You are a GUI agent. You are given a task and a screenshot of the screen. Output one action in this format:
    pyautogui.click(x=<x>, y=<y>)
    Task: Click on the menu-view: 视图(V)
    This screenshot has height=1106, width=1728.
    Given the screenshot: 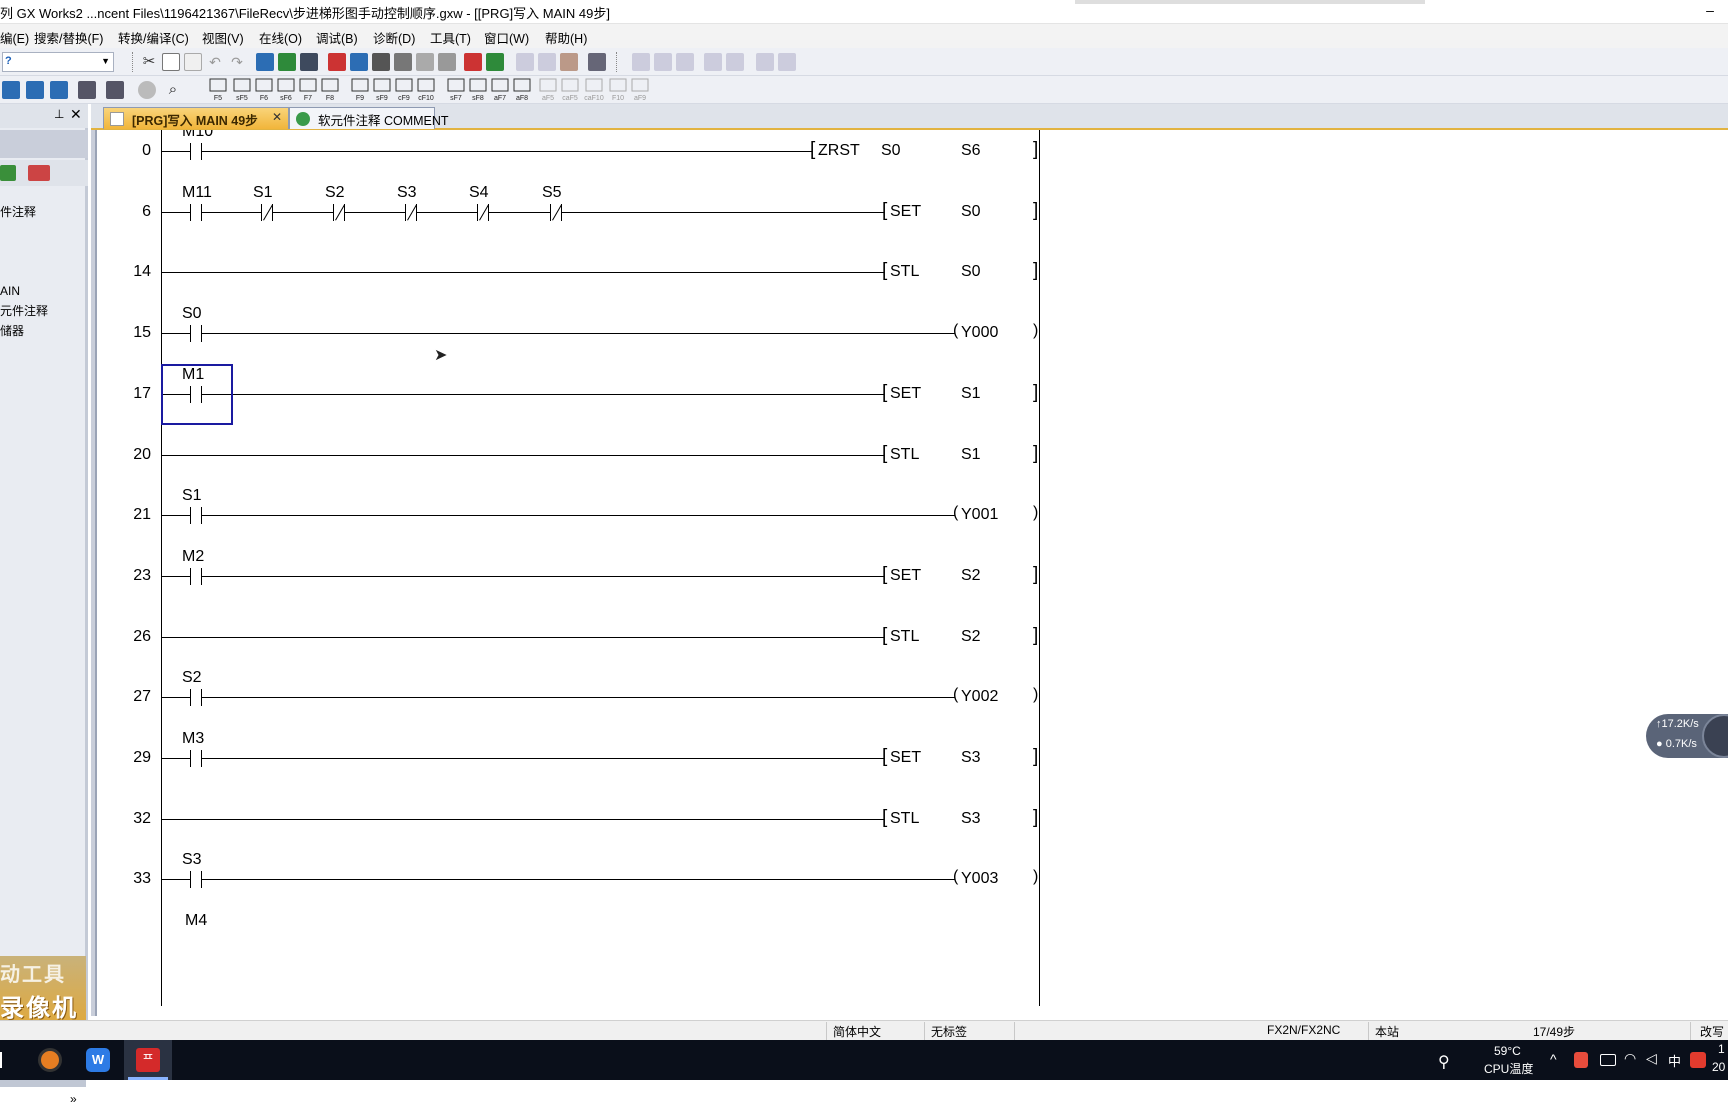 What is the action you would take?
    pyautogui.click(x=223, y=37)
    